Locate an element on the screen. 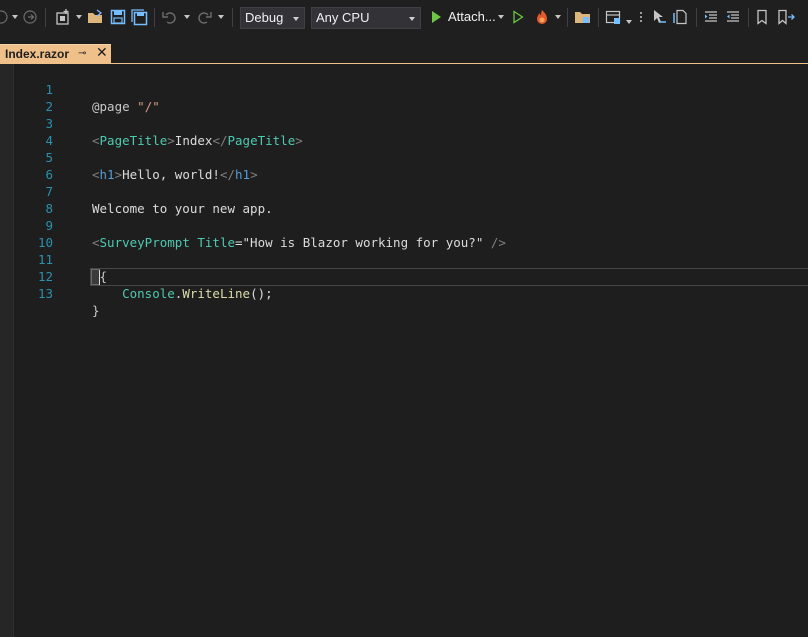 This screenshot has width=808, height=637. undo-icon is located at coordinates (170, 17).